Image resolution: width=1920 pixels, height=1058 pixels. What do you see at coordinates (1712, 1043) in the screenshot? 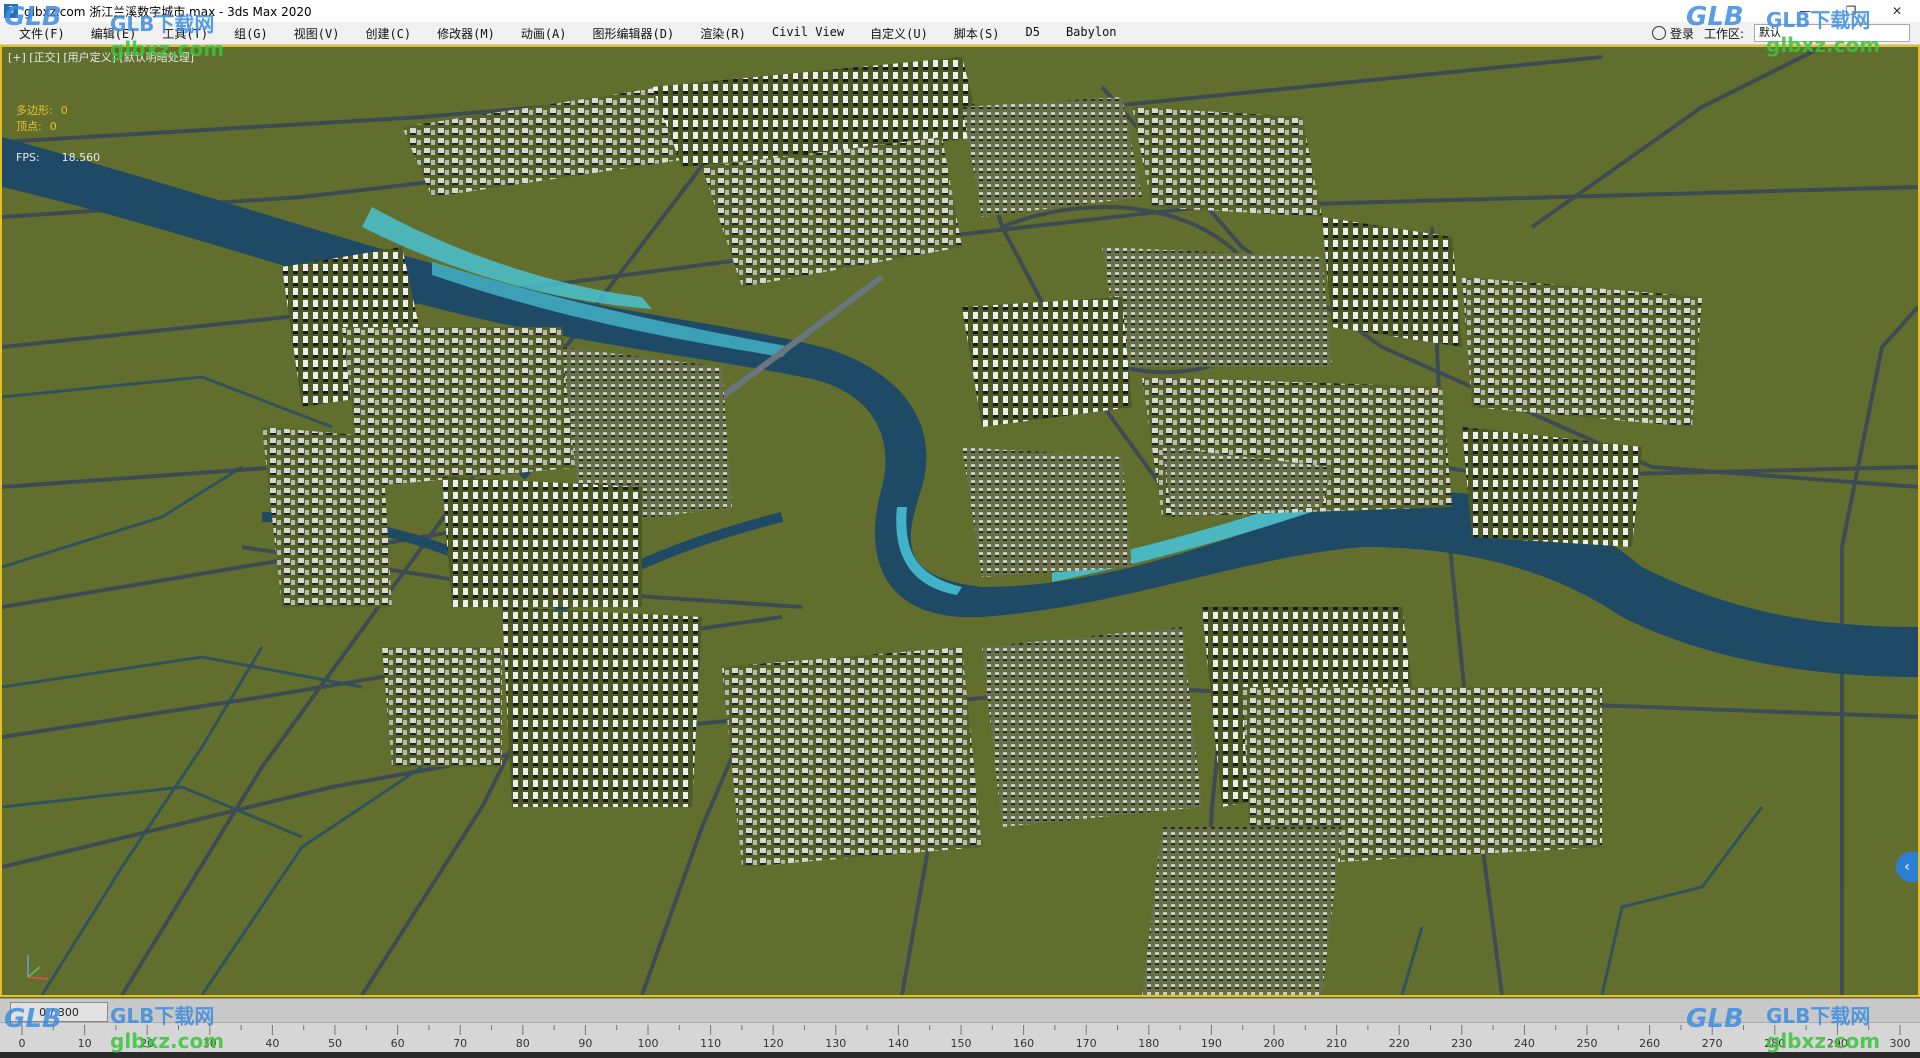
I see `track-tick-label: 270` at bounding box center [1712, 1043].